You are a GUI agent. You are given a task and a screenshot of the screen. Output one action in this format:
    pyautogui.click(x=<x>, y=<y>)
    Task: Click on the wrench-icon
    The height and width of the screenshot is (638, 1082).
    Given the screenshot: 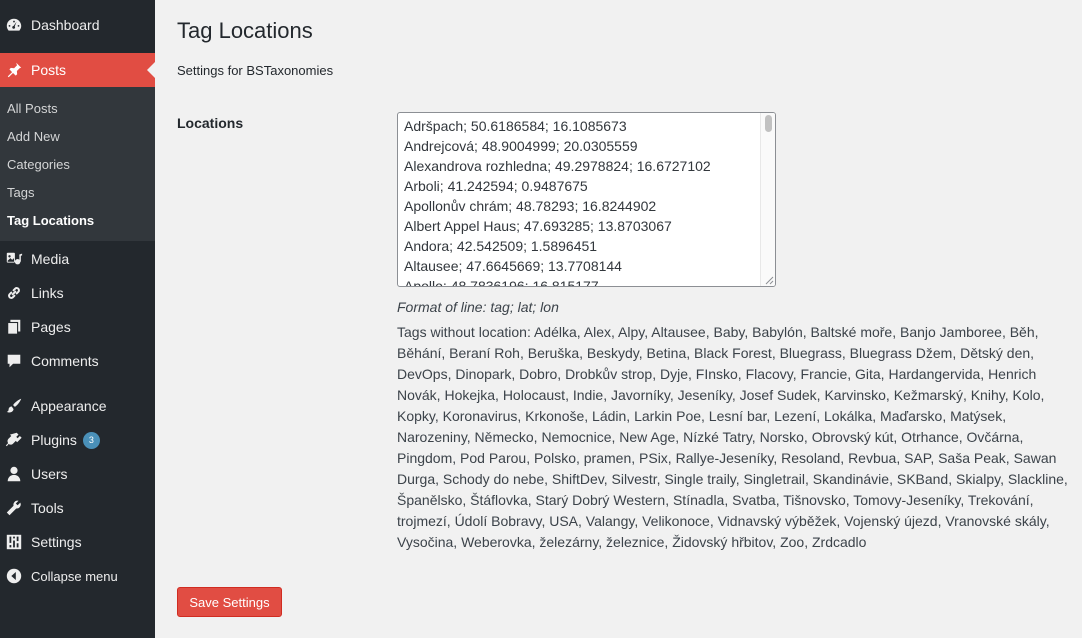 What is the action you would take?
    pyautogui.click(x=14, y=508)
    